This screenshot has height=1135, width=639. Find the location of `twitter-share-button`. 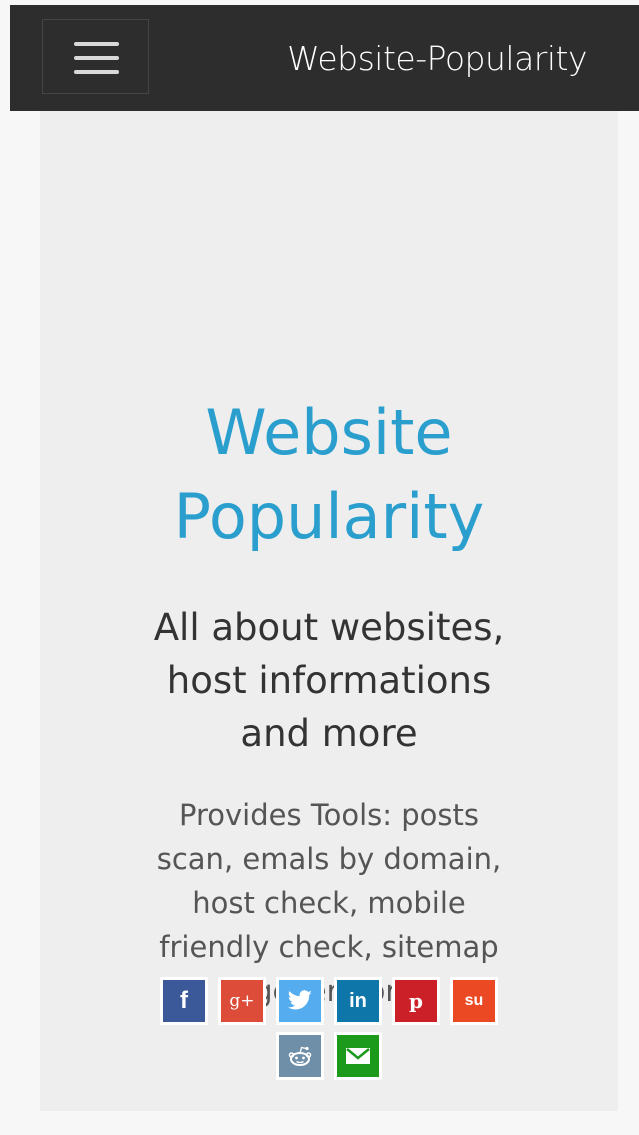

twitter-share-button is located at coordinates (300, 1001).